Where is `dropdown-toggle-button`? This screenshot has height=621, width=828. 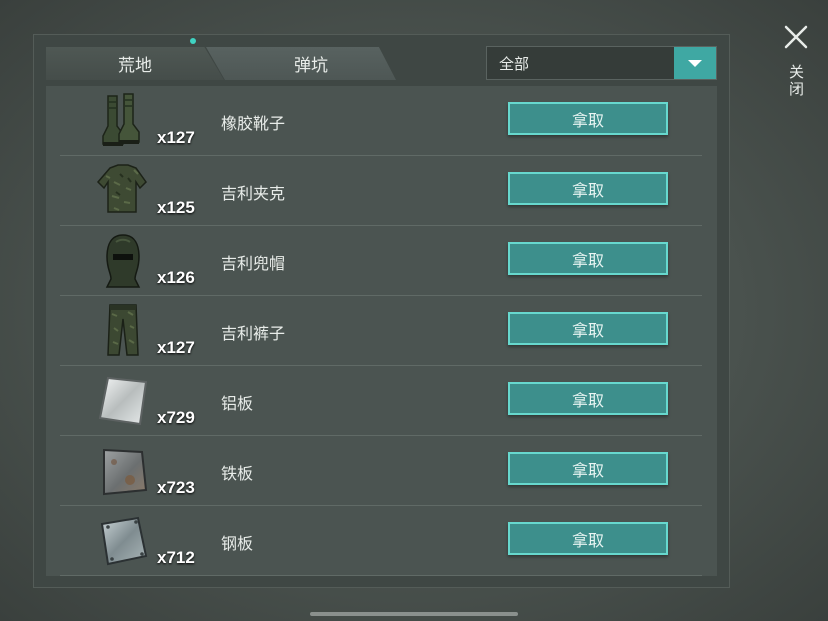 dropdown-toggle-button is located at coordinates (695, 63).